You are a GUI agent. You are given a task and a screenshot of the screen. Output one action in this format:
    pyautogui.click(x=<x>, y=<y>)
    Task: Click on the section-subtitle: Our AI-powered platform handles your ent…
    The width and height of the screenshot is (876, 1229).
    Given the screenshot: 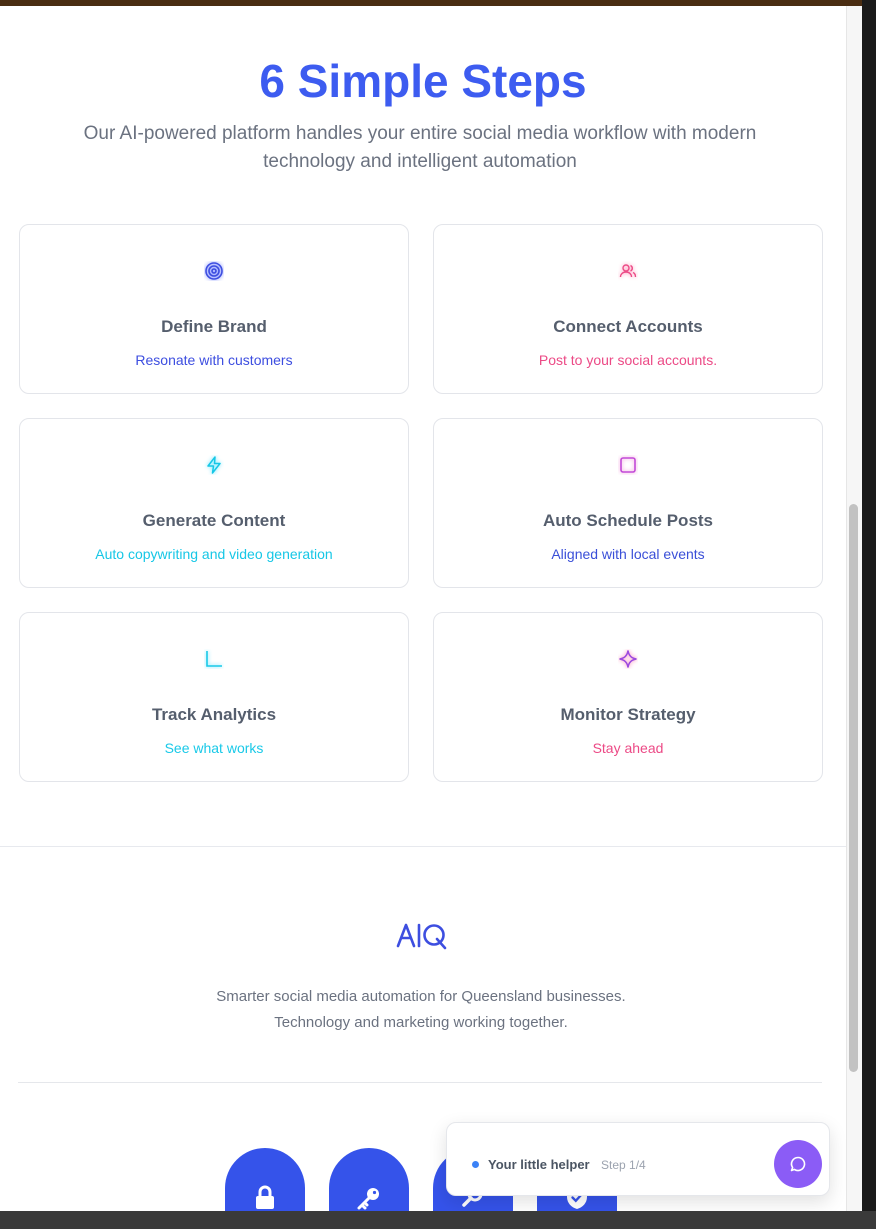 What is the action you would take?
    pyautogui.click(x=420, y=147)
    